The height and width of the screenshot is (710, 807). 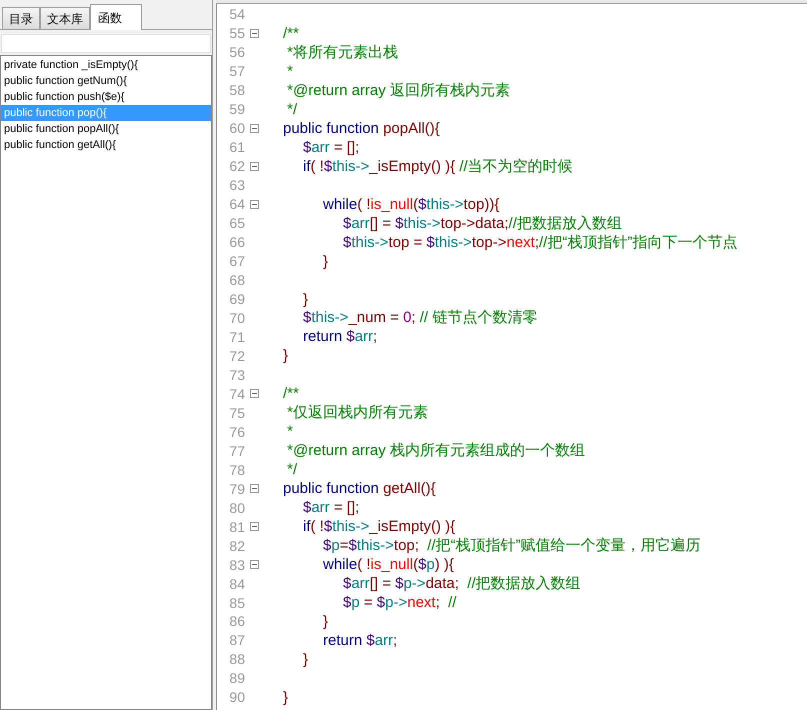 I want to click on line-number: 63, so click(x=236, y=185).